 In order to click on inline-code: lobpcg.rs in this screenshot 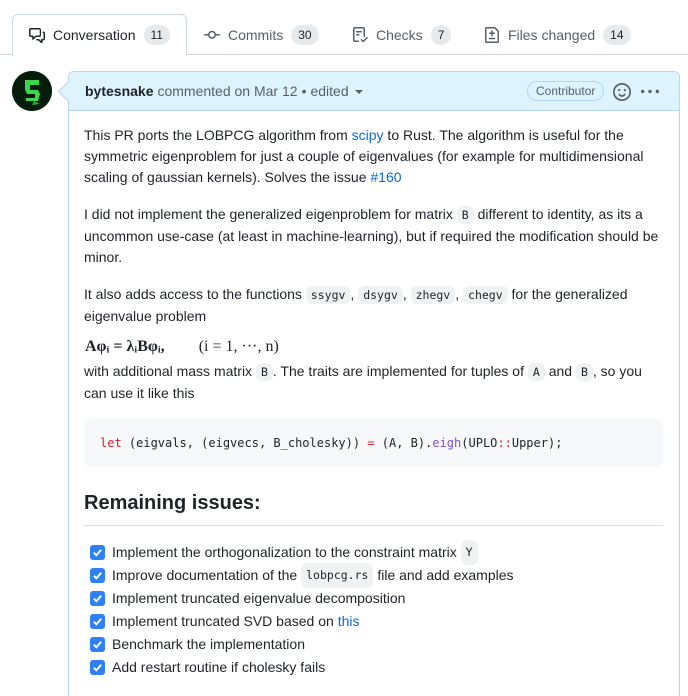, I will do `click(337, 575)`.